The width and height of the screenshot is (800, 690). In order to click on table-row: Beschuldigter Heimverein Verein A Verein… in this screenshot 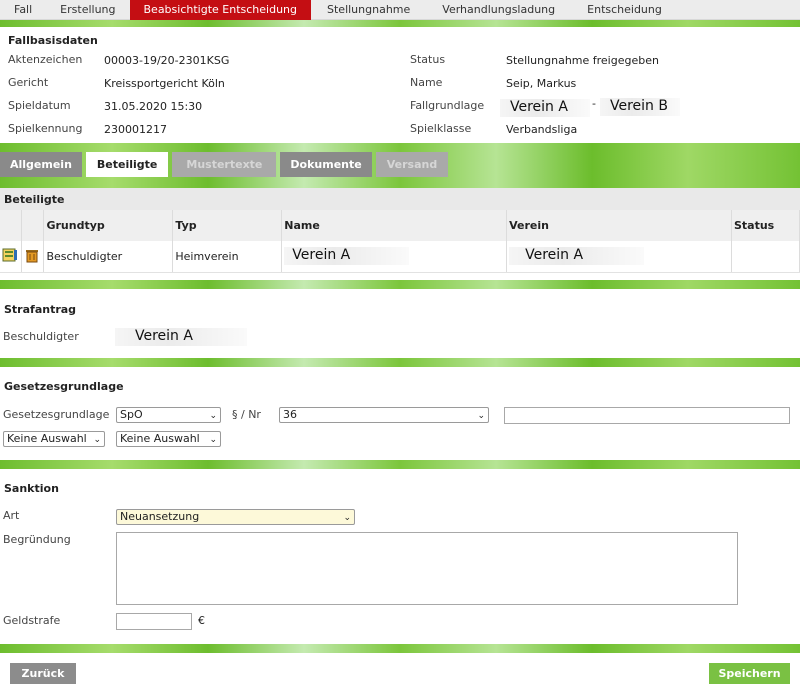, I will do `click(400, 257)`.